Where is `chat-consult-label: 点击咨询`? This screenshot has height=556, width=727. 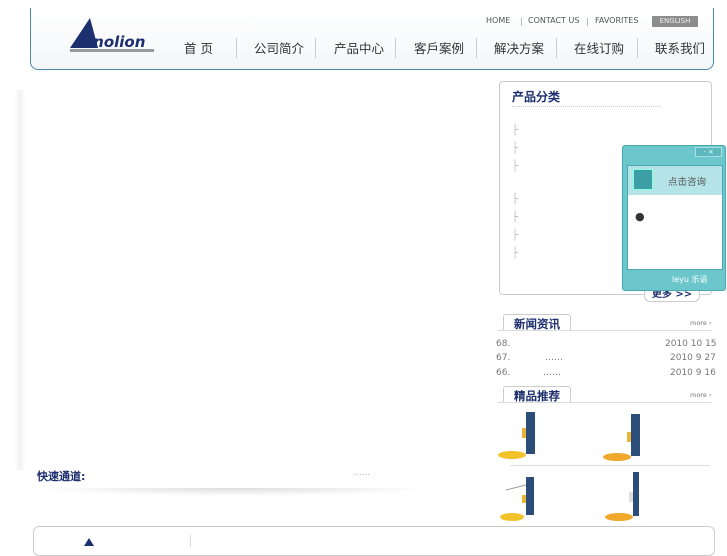
chat-consult-label: 点击咨询 is located at coordinates (687, 181).